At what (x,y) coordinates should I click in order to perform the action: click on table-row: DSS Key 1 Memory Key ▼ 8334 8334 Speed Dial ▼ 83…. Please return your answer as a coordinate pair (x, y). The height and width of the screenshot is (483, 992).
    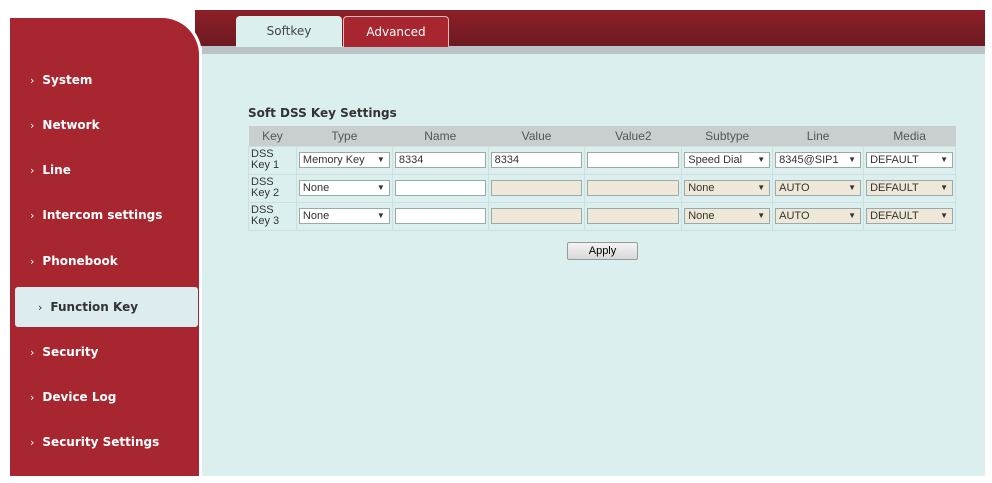
    Looking at the image, I should click on (602, 160).